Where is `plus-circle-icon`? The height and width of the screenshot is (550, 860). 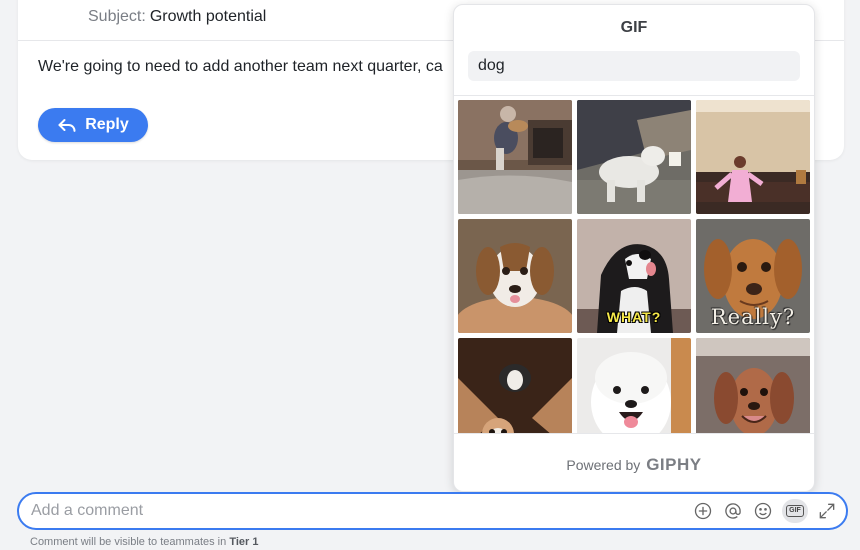 plus-circle-icon is located at coordinates (703, 511).